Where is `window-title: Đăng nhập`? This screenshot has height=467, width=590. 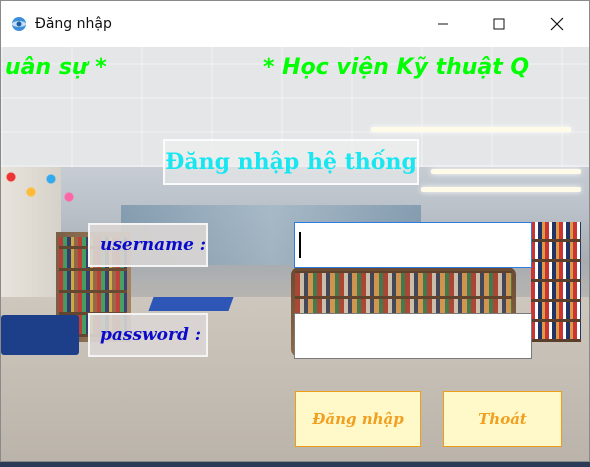
window-title: Đăng nhập is located at coordinates (73, 24).